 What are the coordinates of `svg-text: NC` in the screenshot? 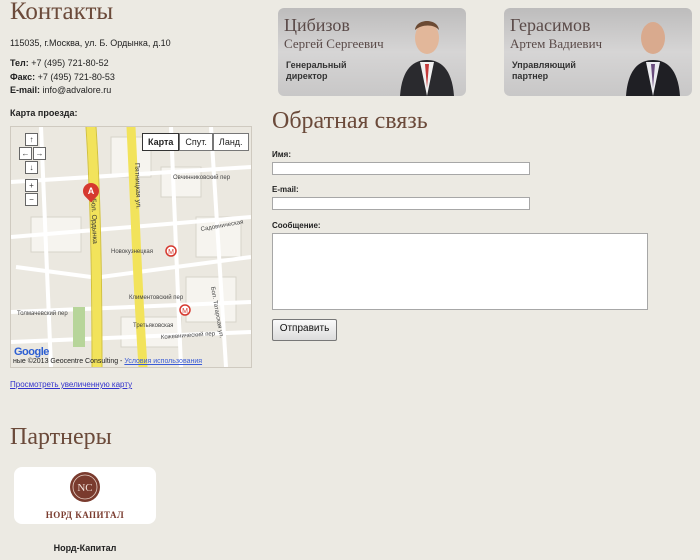 It's located at (84, 488).